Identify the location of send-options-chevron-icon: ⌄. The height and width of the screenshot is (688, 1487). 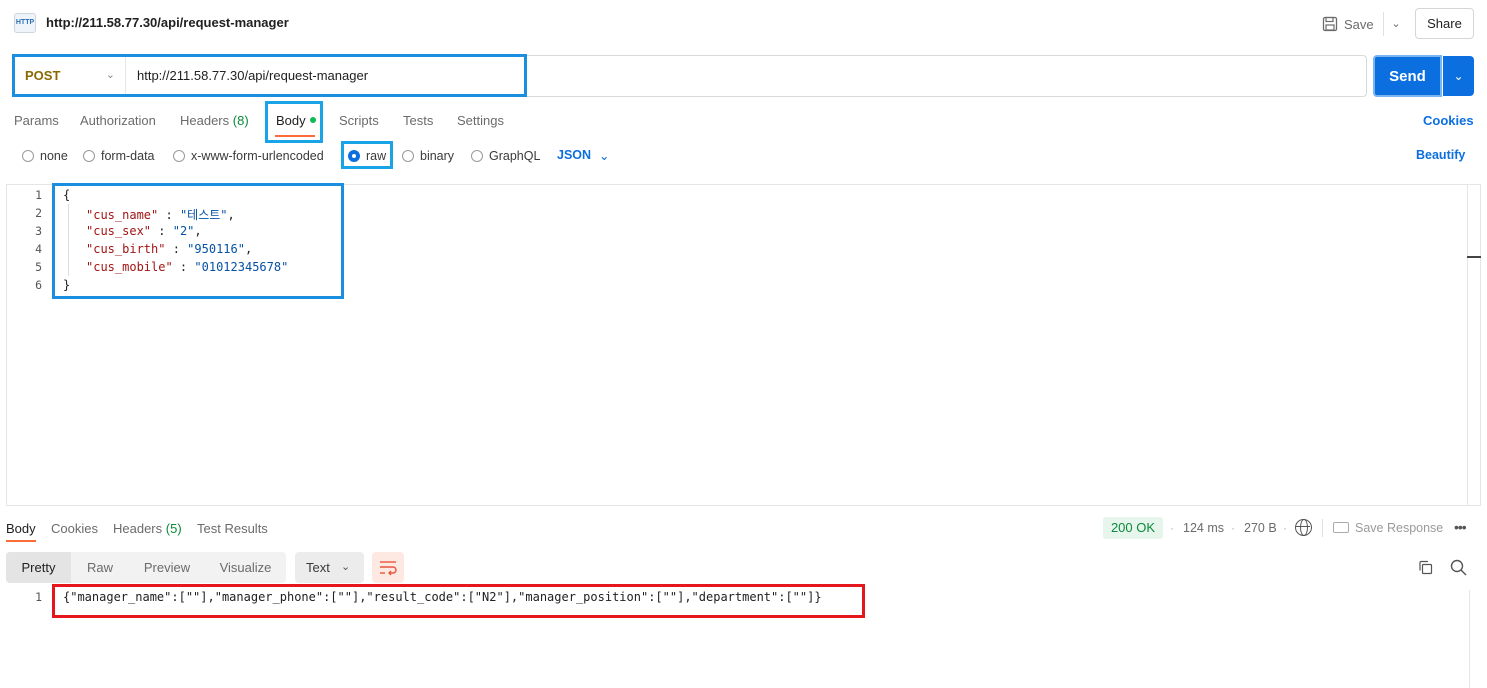
(1458, 76).